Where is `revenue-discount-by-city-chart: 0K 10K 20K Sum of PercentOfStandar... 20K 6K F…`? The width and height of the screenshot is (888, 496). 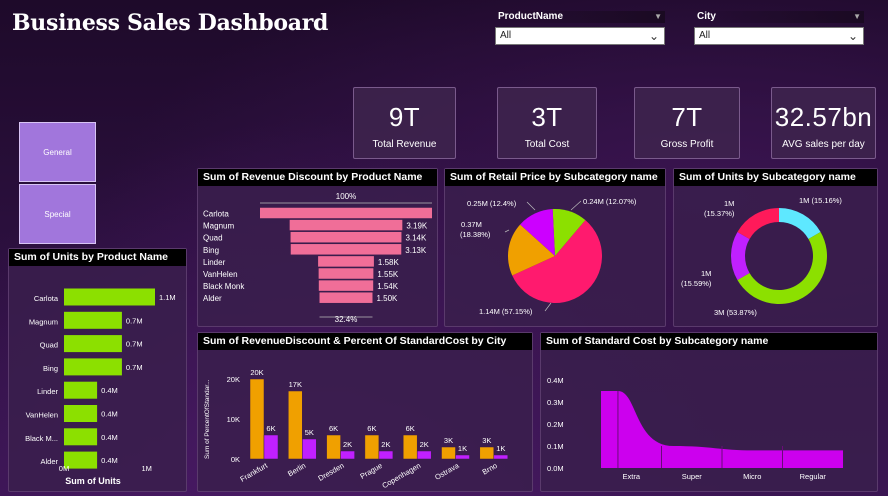
revenue-discount-by-city-chart: 0K 10K 20K Sum of PercentOfStandar... 20K 6K F… is located at coordinates (356, 429).